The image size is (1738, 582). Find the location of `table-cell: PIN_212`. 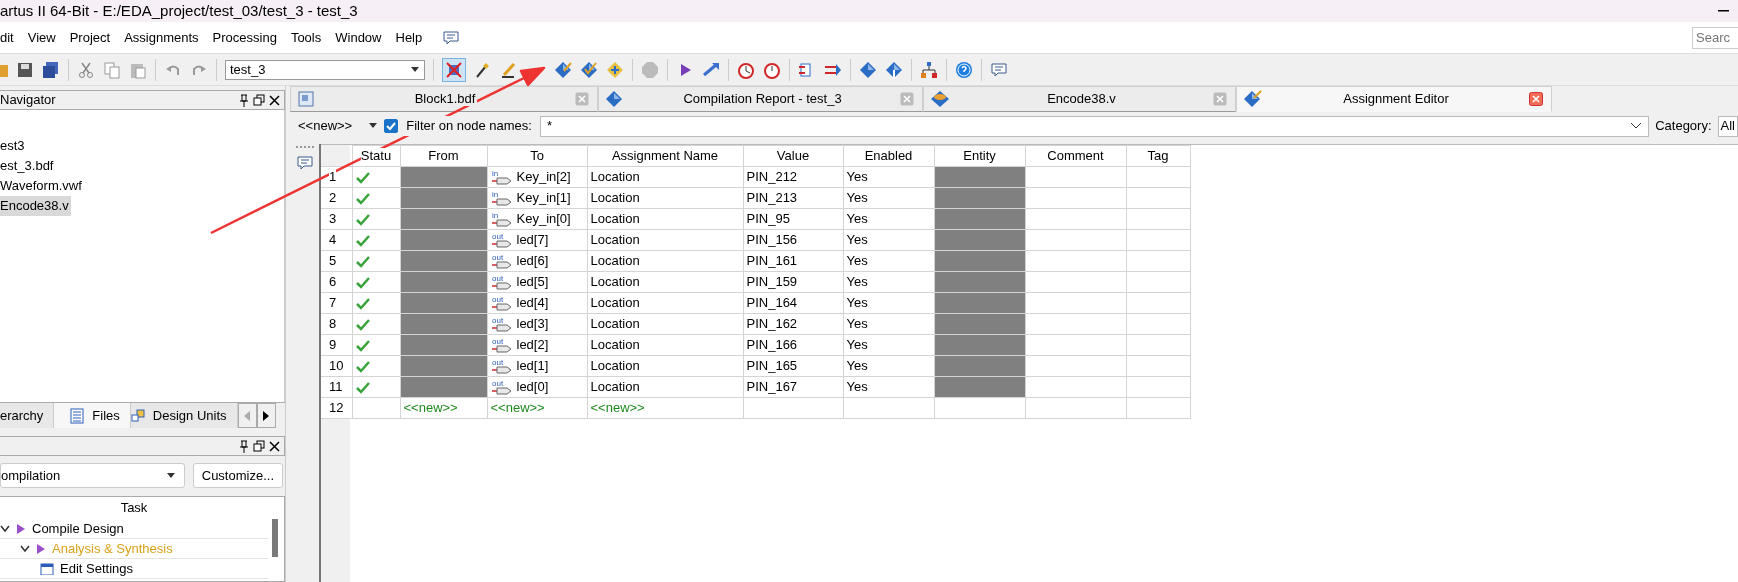

table-cell: PIN_212 is located at coordinates (793, 177).